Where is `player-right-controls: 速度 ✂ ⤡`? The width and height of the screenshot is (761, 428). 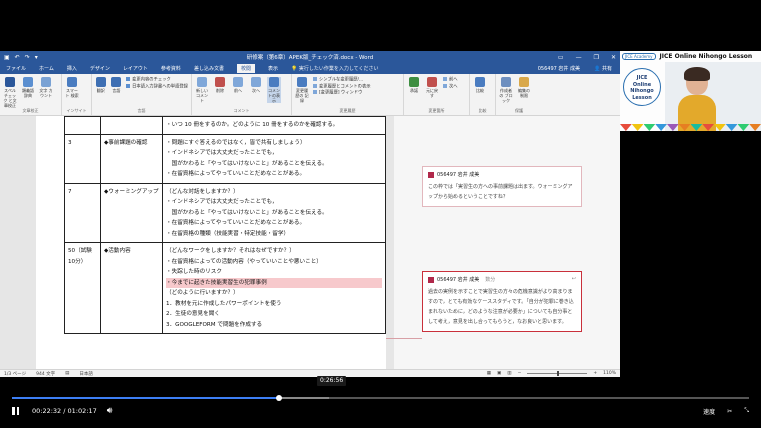 player-right-controls: 速度 ✂ ⤡ is located at coordinates (726, 411).